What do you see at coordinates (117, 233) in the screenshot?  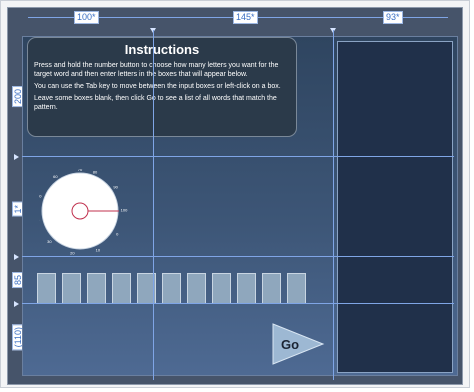 I see `dial-tick-label: 0` at bounding box center [117, 233].